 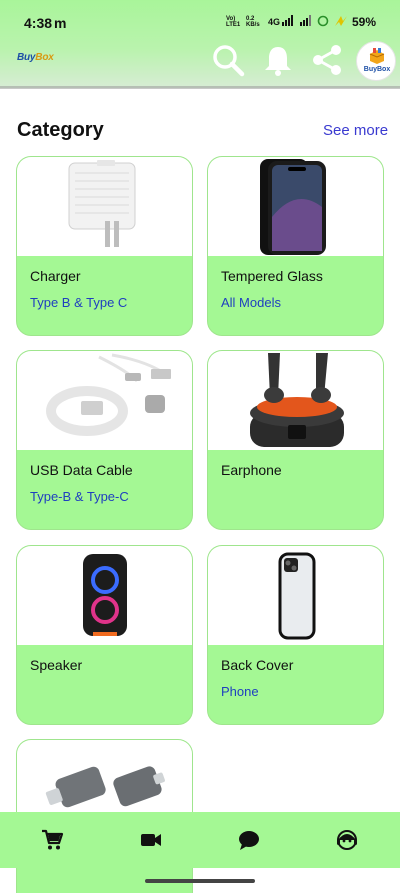 I want to click on category-card-earphone: Earphone, so click(x=295, y=440).